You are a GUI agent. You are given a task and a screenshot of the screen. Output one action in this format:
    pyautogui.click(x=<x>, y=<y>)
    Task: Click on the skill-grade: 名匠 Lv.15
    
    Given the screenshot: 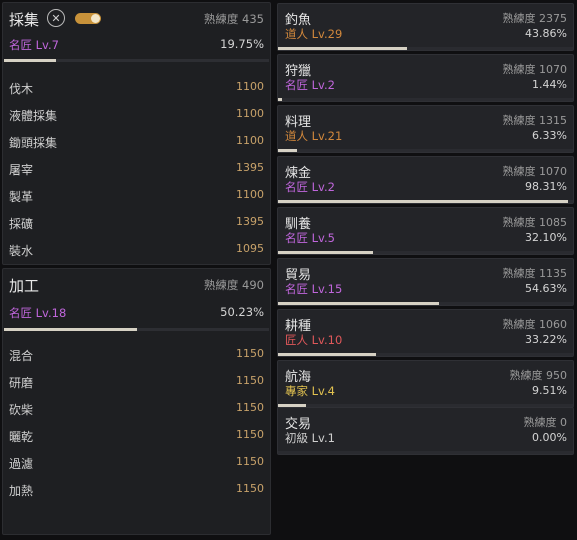 What is the action you would take?
    pyautogui.click(x=314, y=289)
    